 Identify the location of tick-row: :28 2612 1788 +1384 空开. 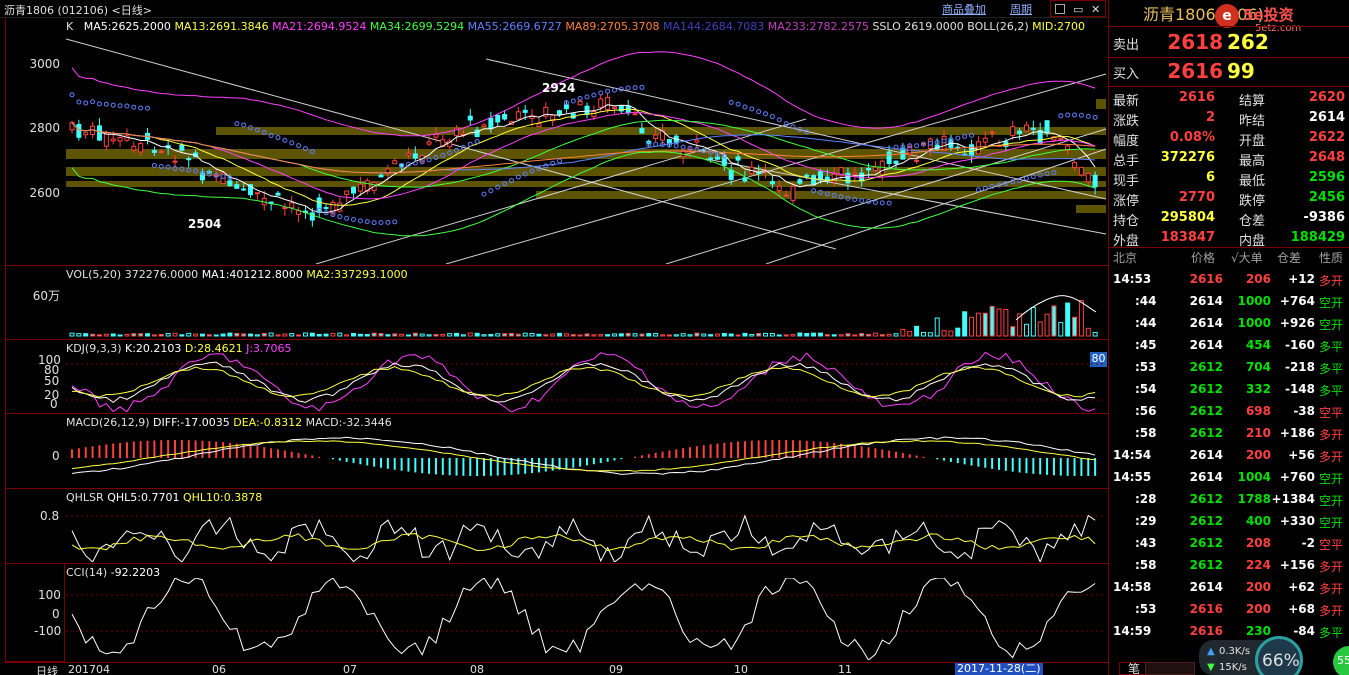
(1229, 500).